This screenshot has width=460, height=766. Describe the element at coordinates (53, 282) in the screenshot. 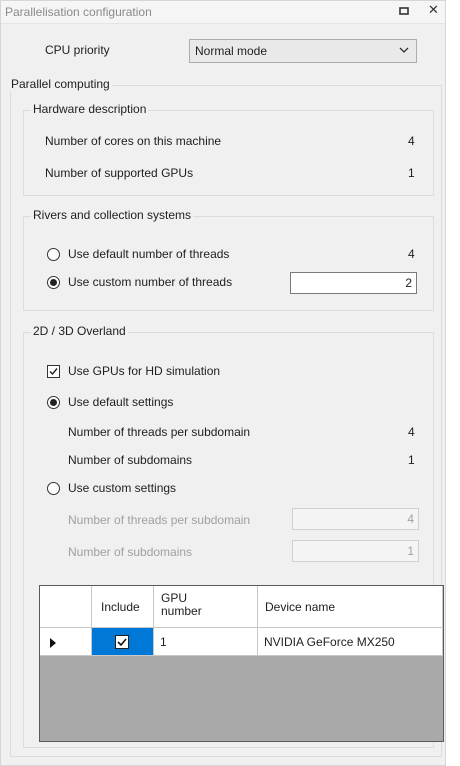

I see `custom-threads-radio` at that location.